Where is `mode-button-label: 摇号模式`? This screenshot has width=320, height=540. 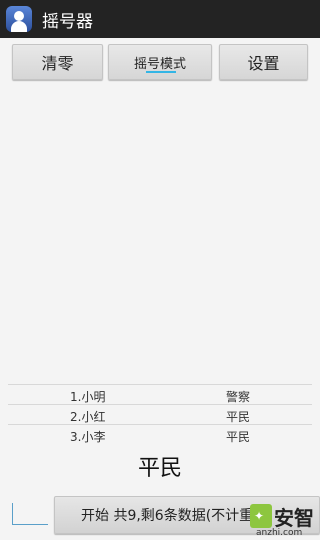 mode-button-label: 摇号模式 is located at coordinates (159, 64).